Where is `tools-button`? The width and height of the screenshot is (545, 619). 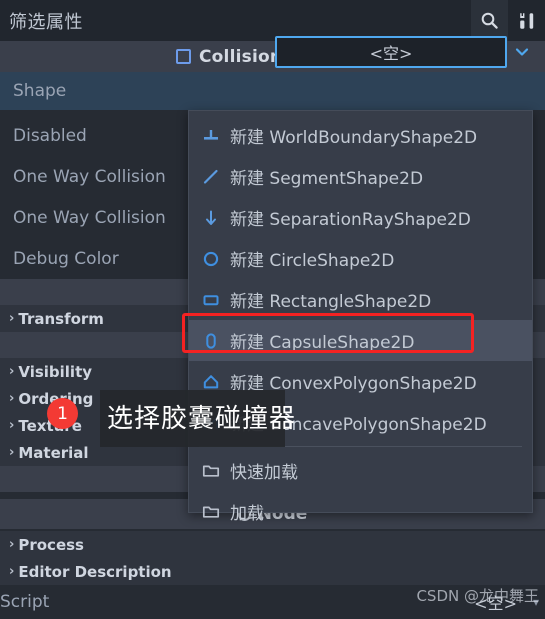
tools-button is located at coordinates (526, 20).